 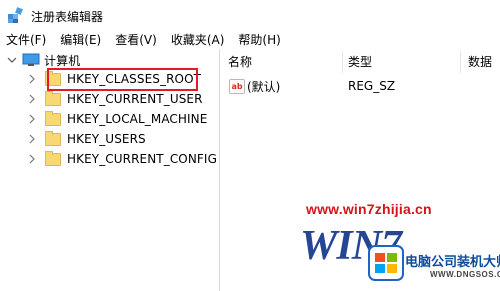 I want to click on title-bar: 注册表编辑器, so click(x=250, y=15).